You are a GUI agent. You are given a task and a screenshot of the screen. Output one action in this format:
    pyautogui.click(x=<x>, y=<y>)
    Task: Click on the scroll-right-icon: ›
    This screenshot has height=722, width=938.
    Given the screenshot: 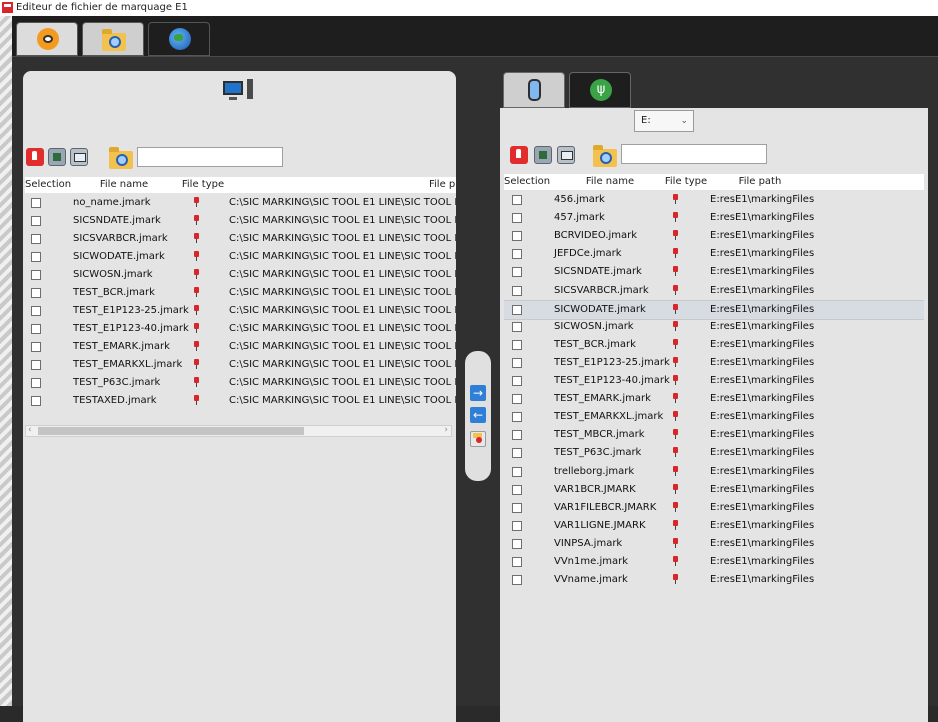 What is the action you would take?
    pyautogui.click(x=446, y=430)
    